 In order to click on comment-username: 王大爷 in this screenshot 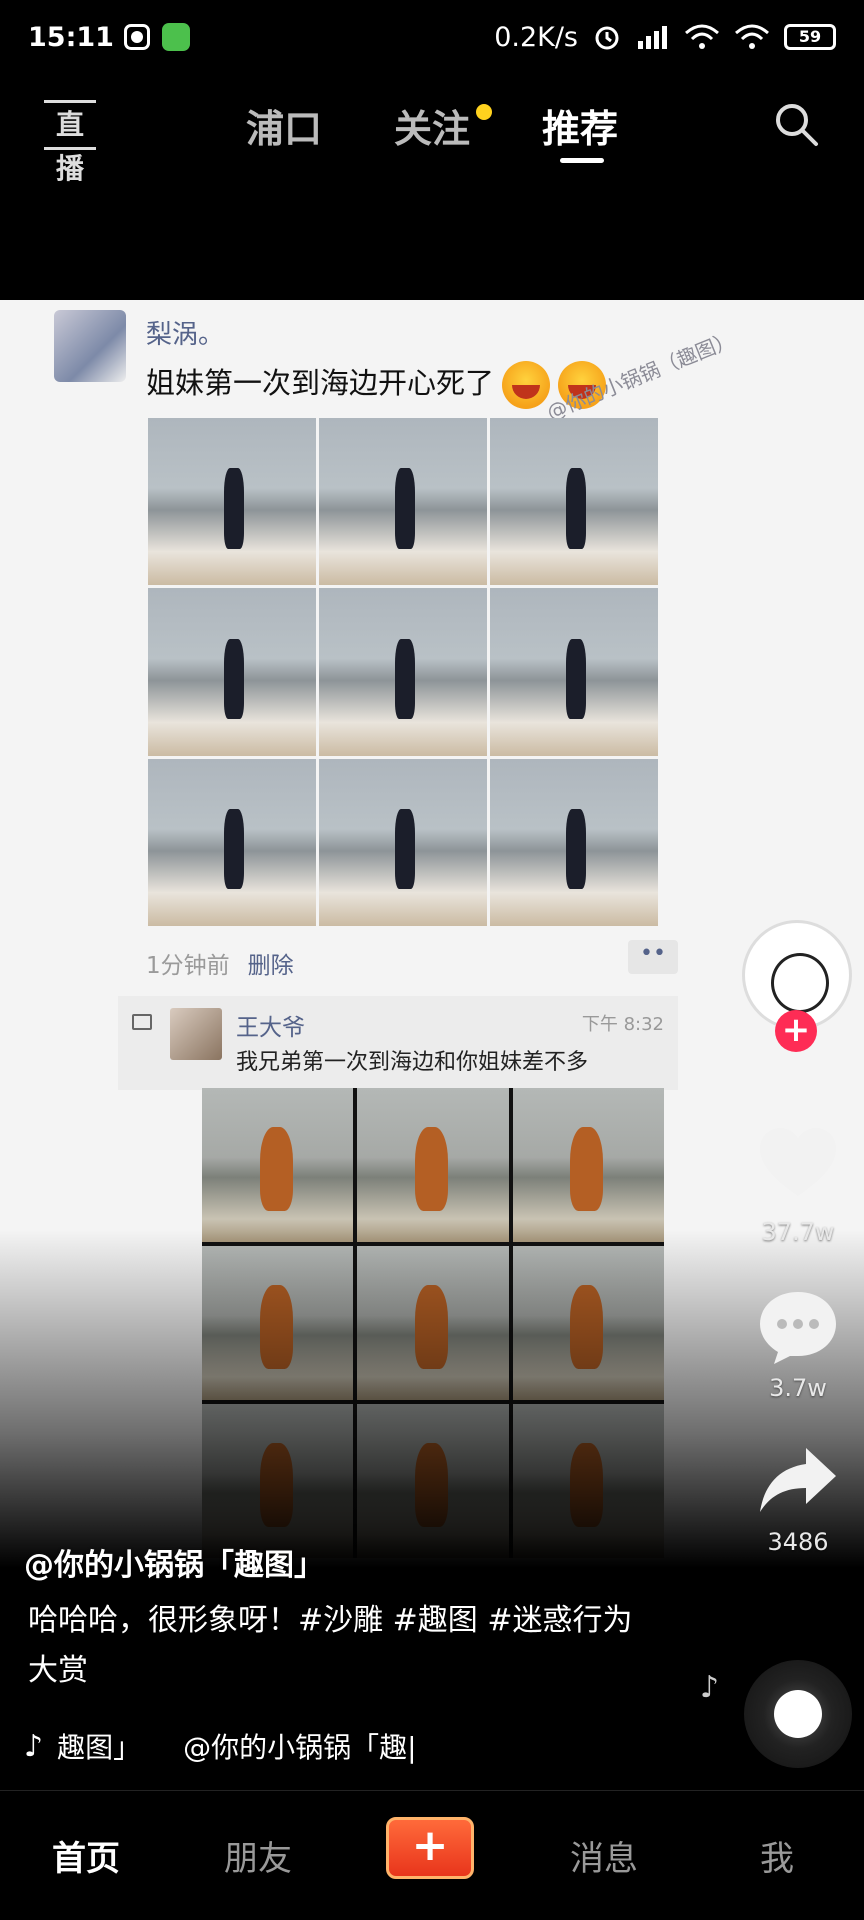, I will do `click(270, 1028)`.